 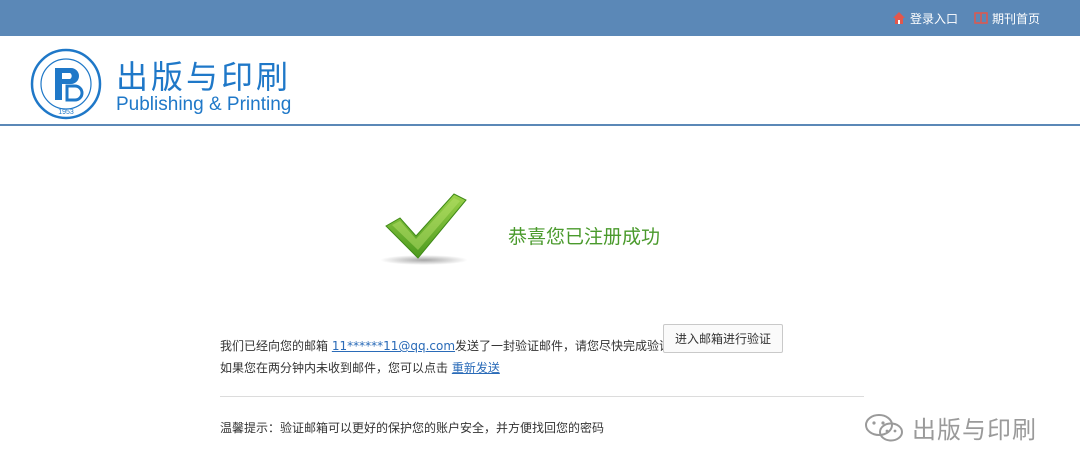 I want to click on resend-notice-prefix: 如果您在两分钟内未收到邮件，您可以点击, so click(x=336, y=368).